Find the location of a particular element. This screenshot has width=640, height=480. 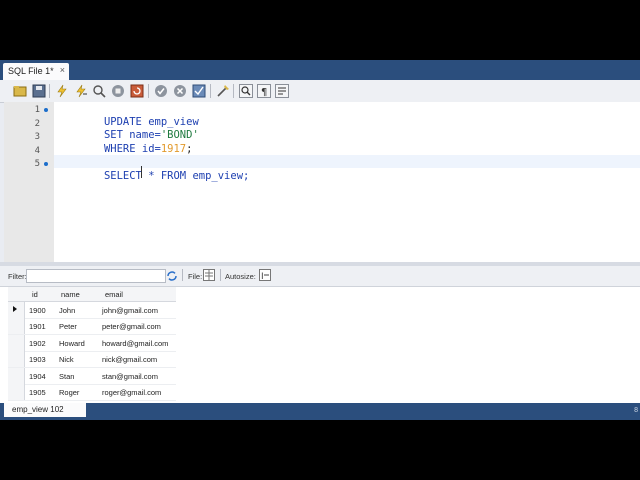

execute-current-icon is located at coordinates (80, 90).